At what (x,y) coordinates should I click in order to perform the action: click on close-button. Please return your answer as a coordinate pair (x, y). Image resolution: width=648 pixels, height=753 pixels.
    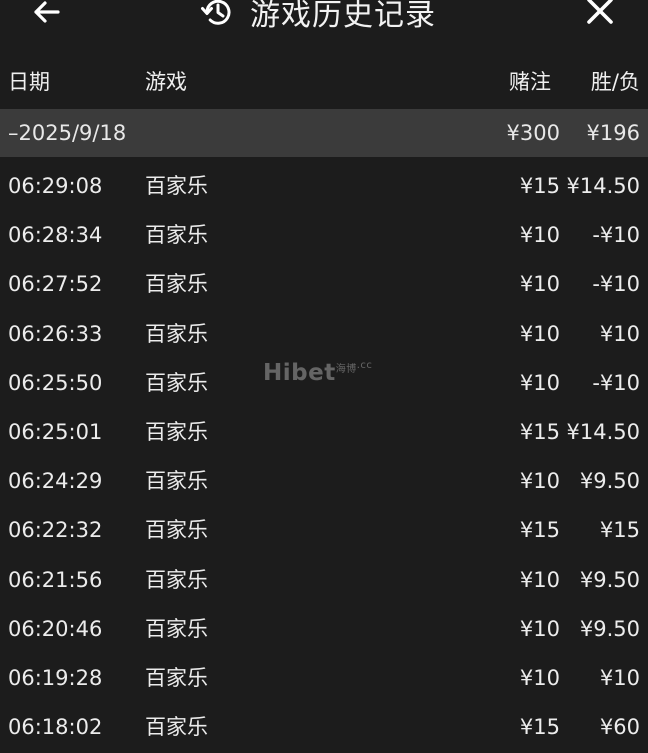
    Looking at the image, I should click on (600, 15).